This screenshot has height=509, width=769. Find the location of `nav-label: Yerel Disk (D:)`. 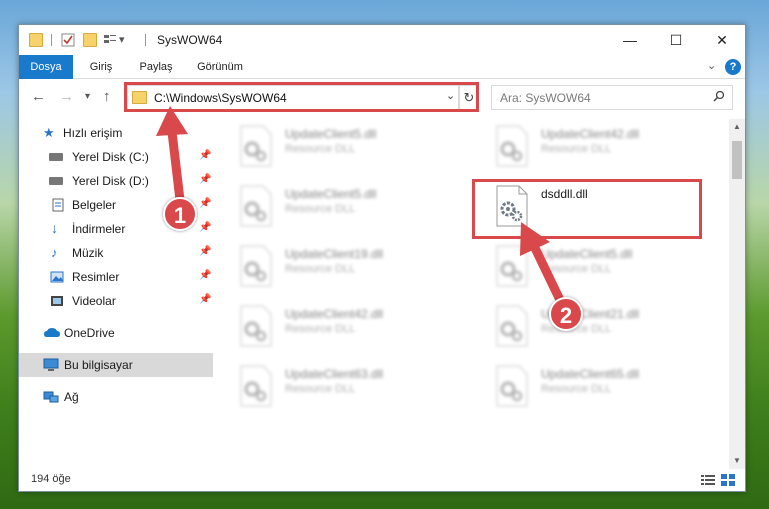

nav-label: Yerel Disk (D:) is located at coordinates (110, 181).